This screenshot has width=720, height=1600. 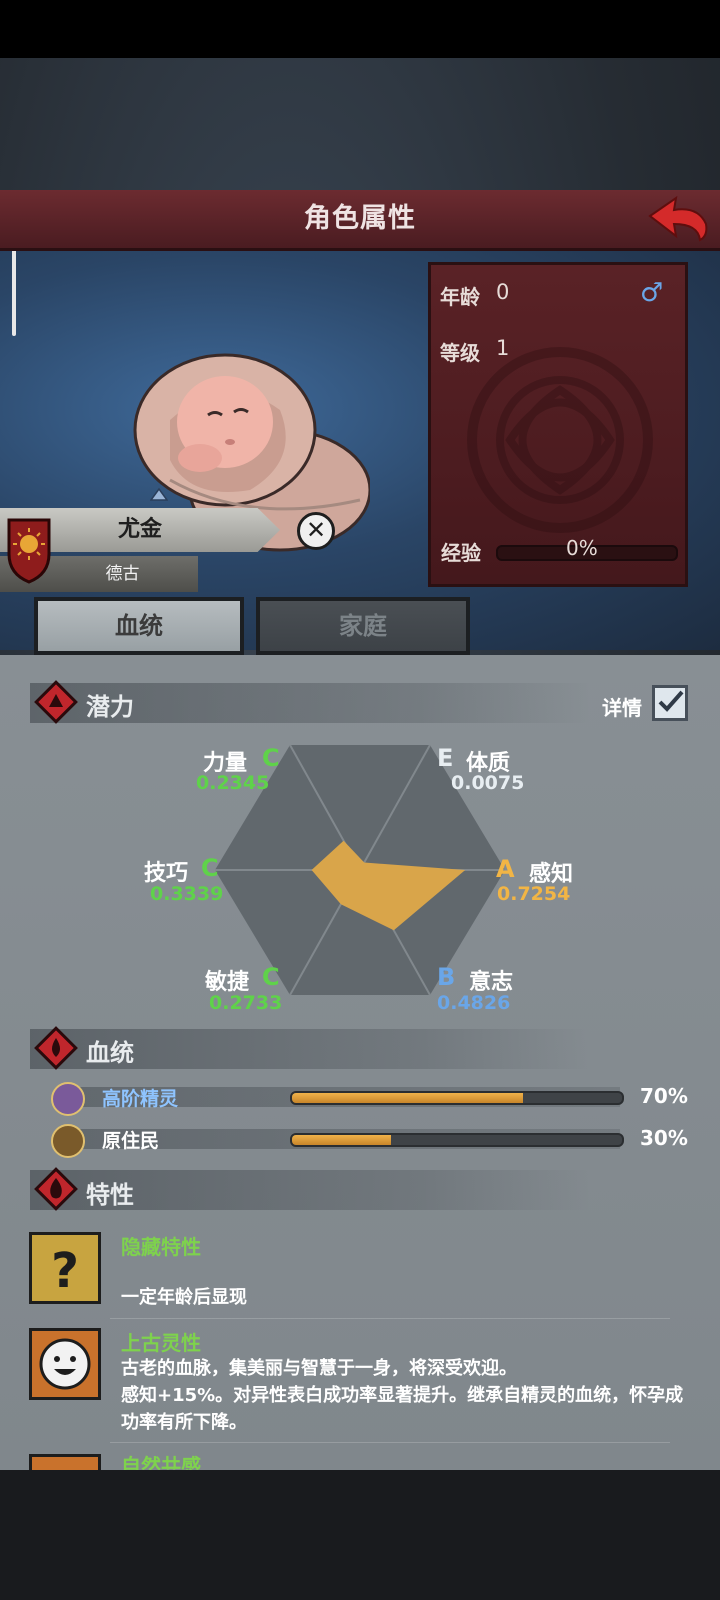 I want to click on attr-perception-value: 0.7254, so click(x=534, y=894).